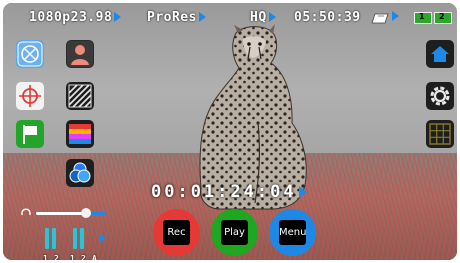 This screenshot has height=263, width=460. What do you see at coordinates (72, 257) in the screenshot?
I see `channel-label-3: 1` at bounding box center [72, 257].